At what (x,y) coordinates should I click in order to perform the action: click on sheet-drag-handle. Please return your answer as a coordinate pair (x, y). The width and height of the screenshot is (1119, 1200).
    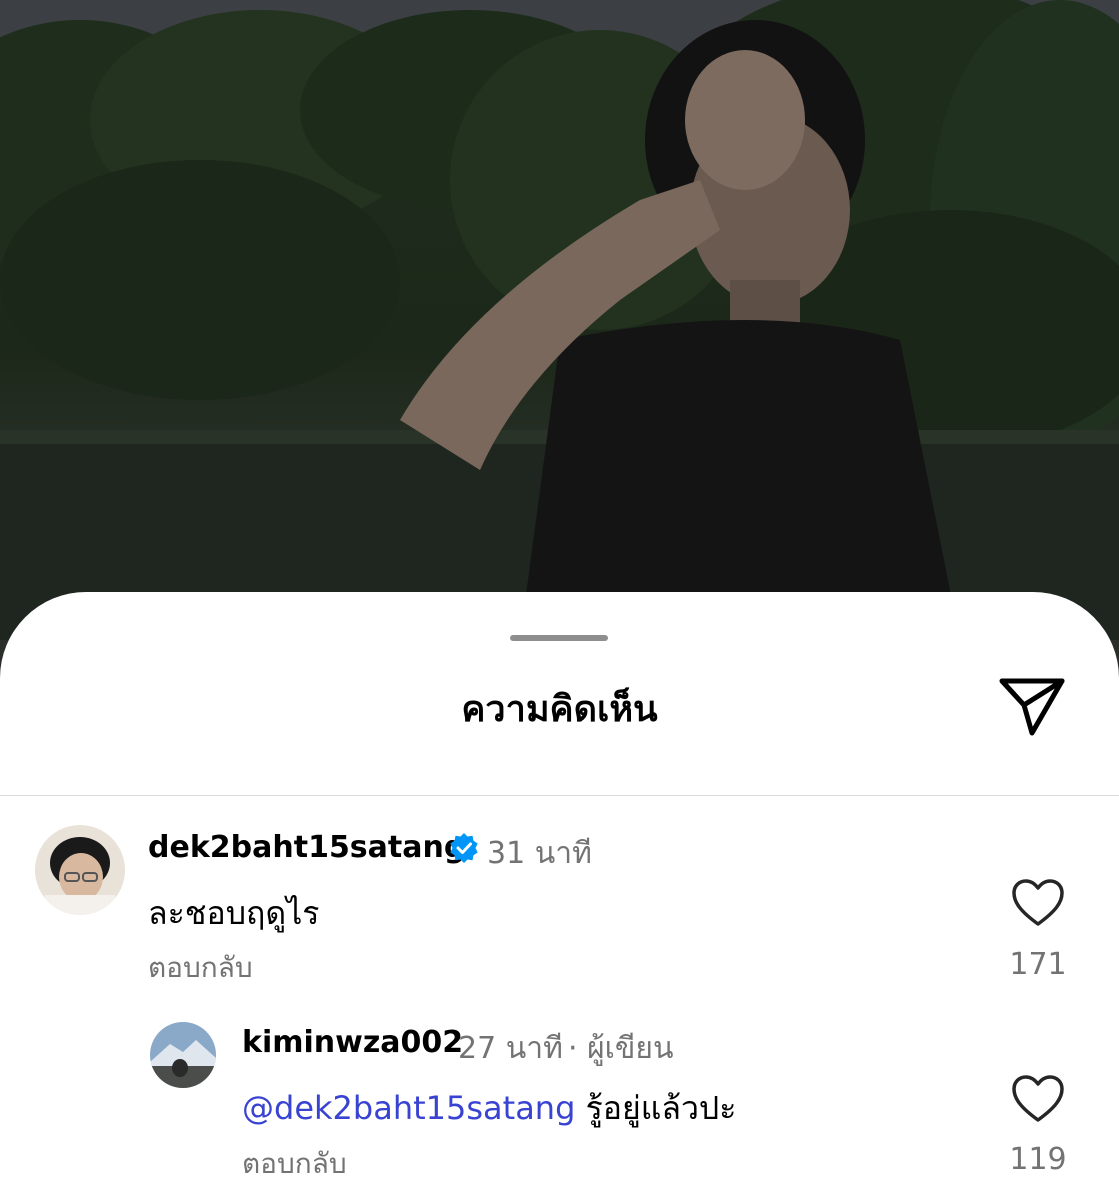
    Looking at the image, I should click on (559, 638).